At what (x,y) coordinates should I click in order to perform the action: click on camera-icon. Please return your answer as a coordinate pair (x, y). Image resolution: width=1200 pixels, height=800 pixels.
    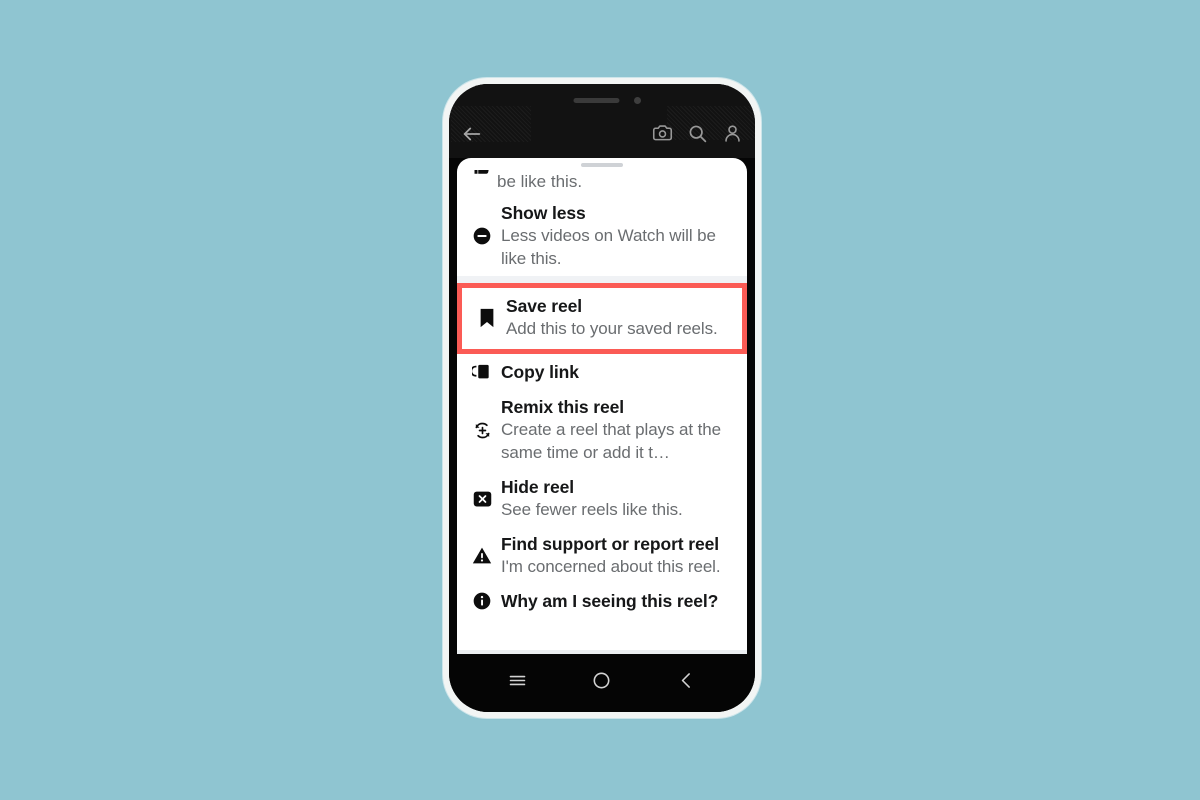
    Looking at the image, I should click on (662, 136).